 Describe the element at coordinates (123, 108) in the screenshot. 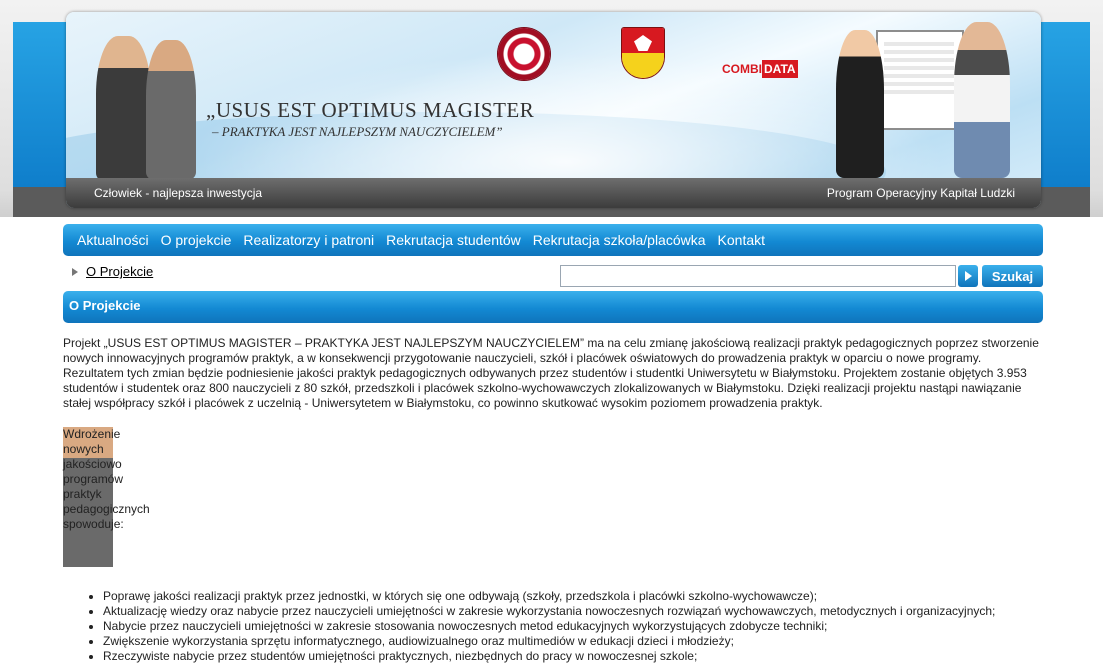

I see `student-photo-left` at that location.